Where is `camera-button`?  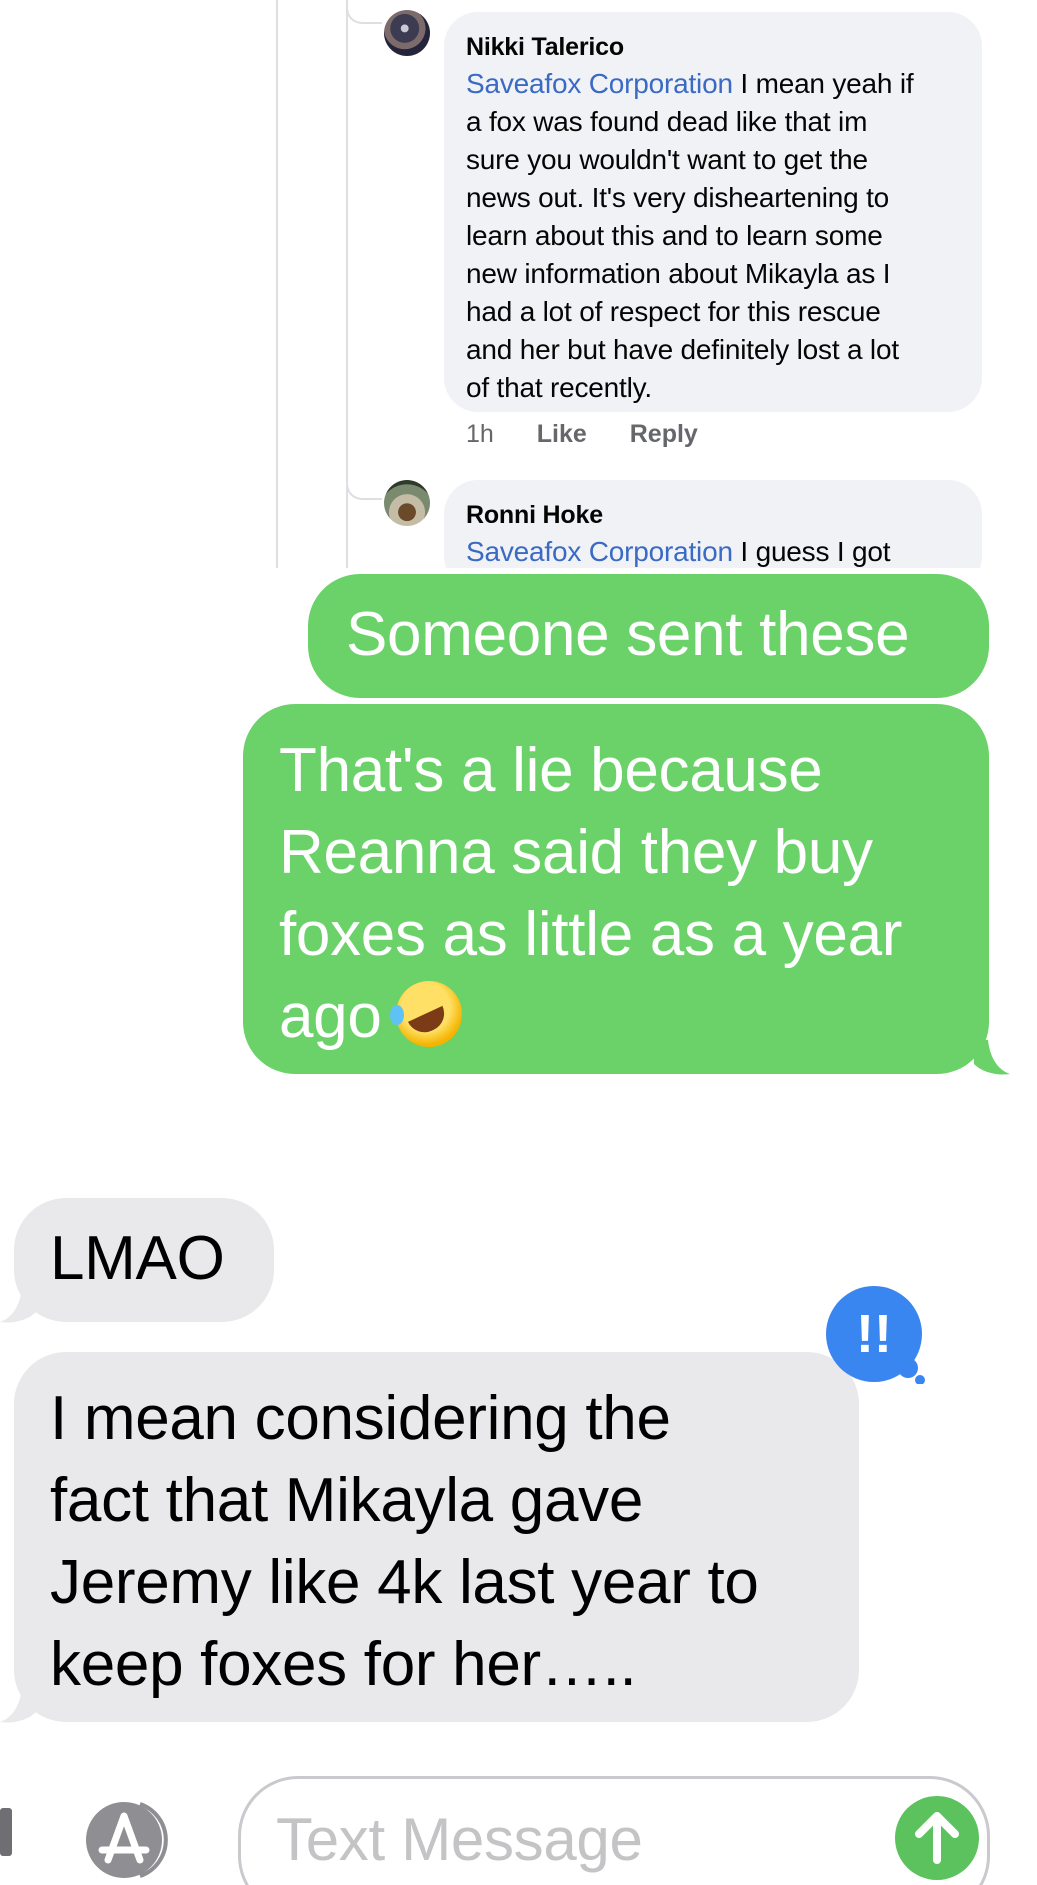 camera-button is located at coordinates (6, 1832).